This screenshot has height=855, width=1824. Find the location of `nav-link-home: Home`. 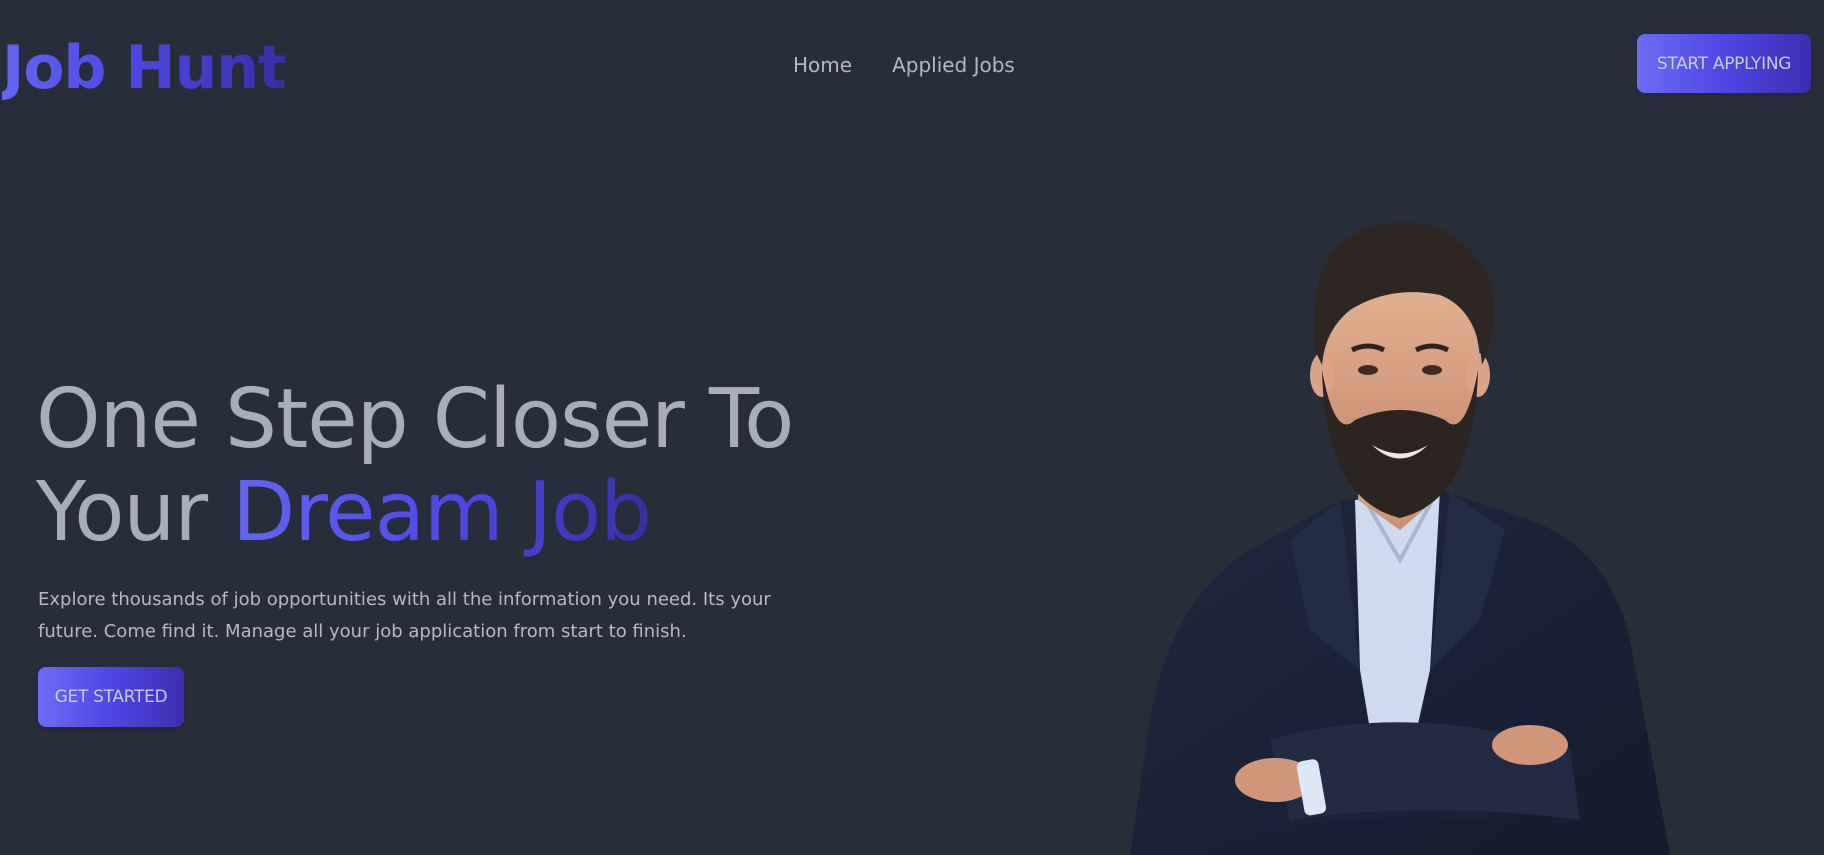

nav-link-home: Home is located at coordinates (822, 65).